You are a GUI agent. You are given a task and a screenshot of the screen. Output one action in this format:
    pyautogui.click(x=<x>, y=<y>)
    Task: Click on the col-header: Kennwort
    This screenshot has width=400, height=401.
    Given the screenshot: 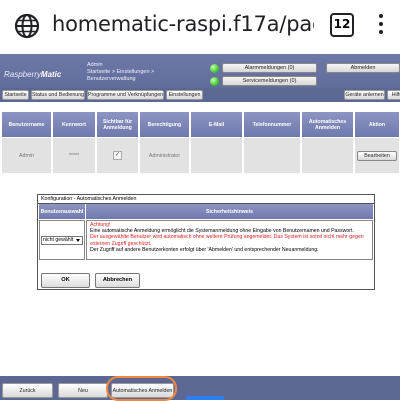 What is the action you would take?
    pyautogui.click(x=74, y=124)
    